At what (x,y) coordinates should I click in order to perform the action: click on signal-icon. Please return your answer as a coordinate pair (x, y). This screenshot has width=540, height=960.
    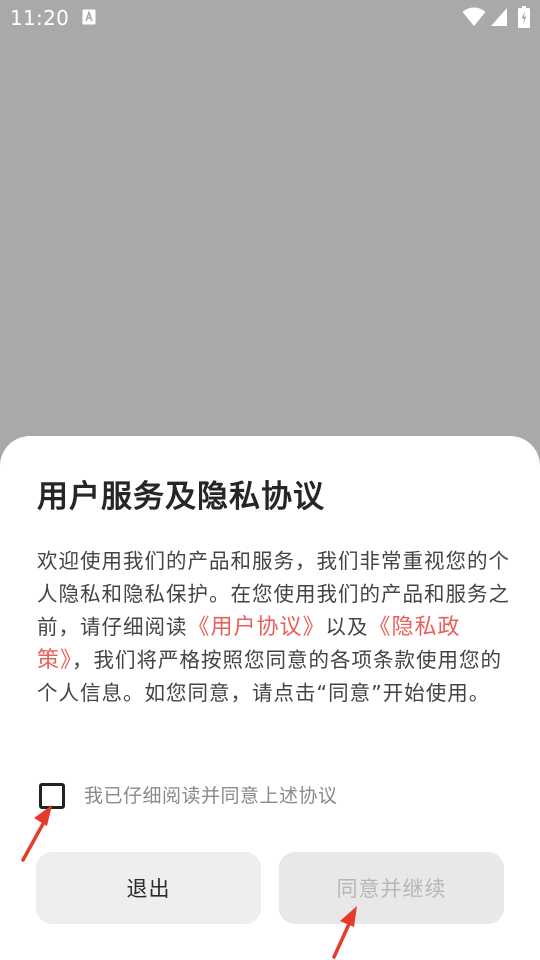
    Looking at the image, I should click on (499, 17).